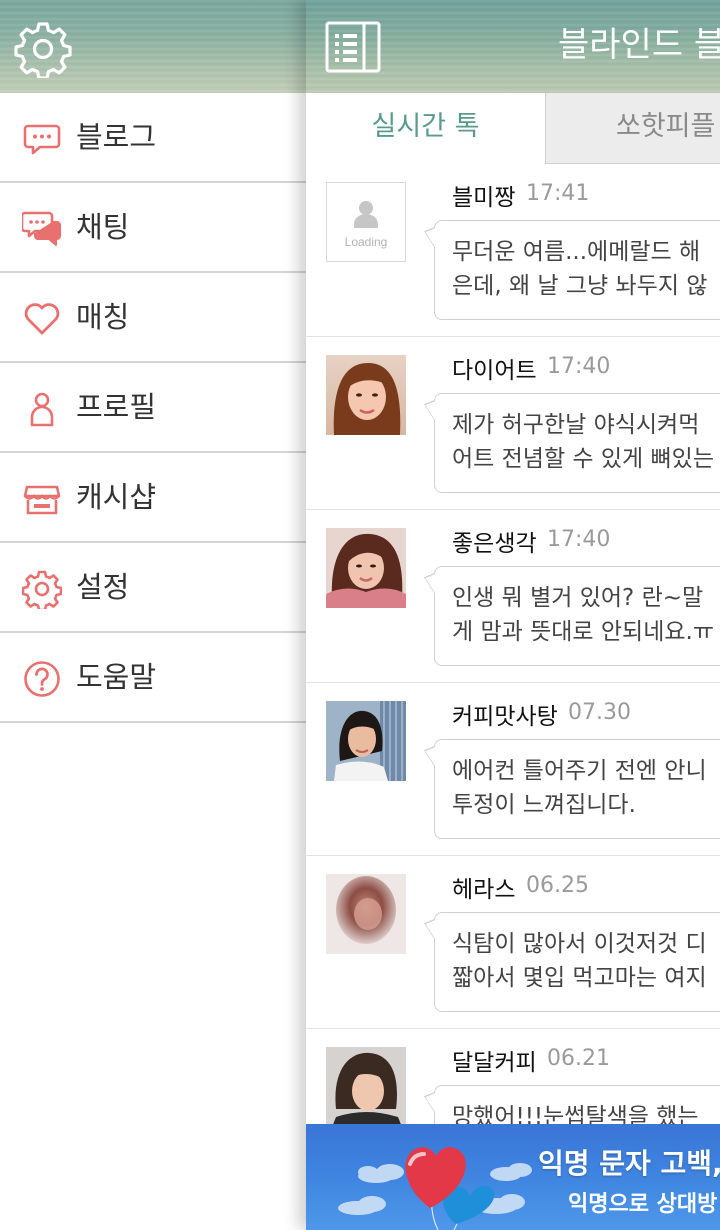  What do you see at coordinates (577, 789) in the screenshot?
I see `message-bubble: 에어컨 틀어주기 전엔 안니 투정이 느껴집니다.` at bounding box center [577, 789].